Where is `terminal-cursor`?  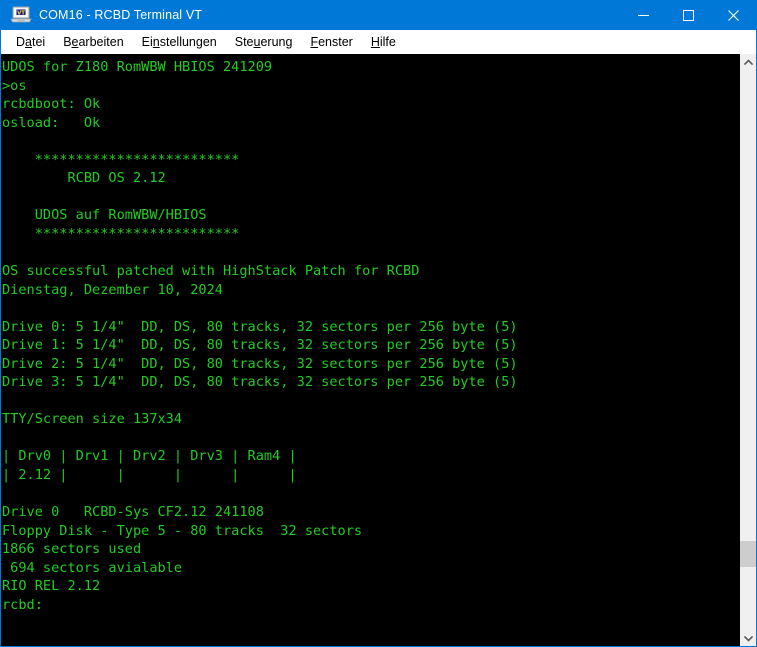
terminal-cursor is located at coordinates (47, 604).